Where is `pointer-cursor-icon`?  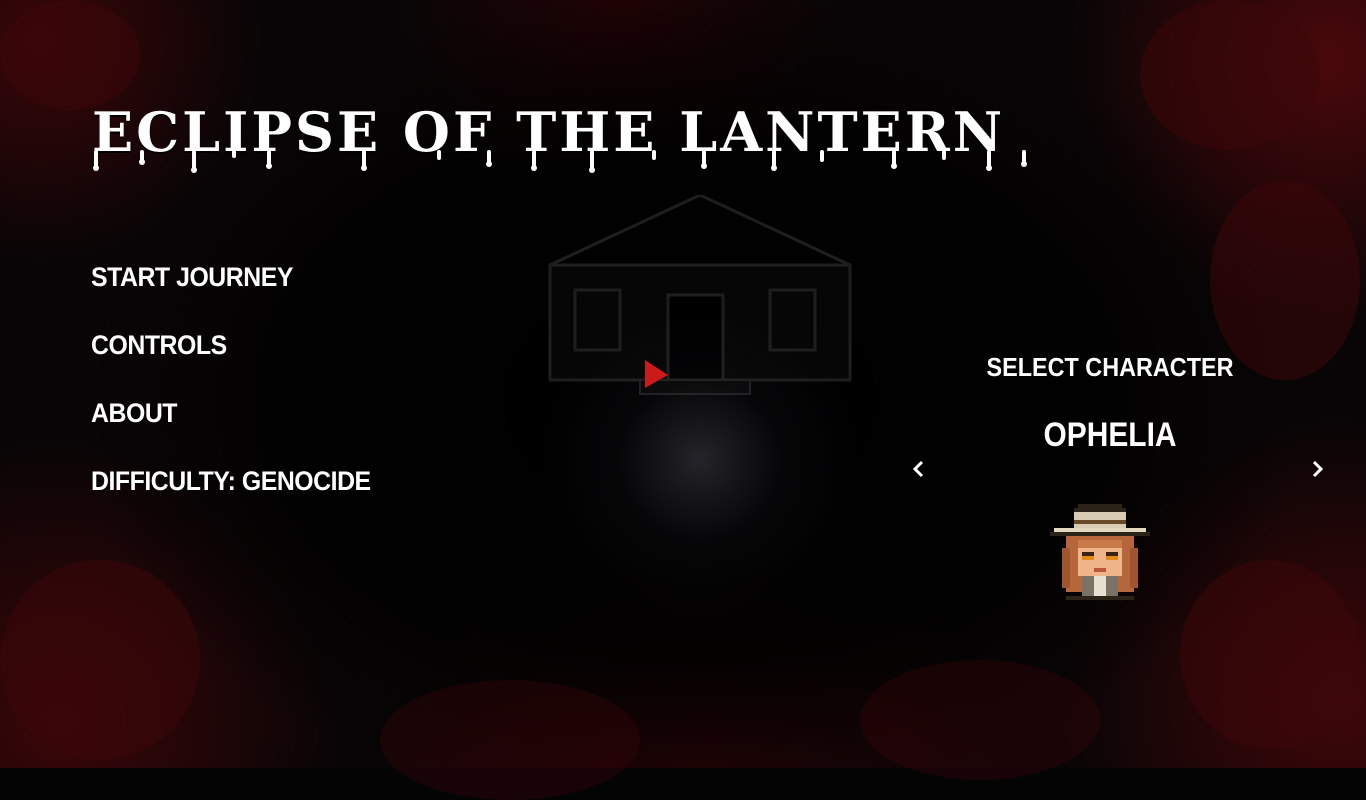
pointer-cursor-icon is located at coordinates (656, 374).